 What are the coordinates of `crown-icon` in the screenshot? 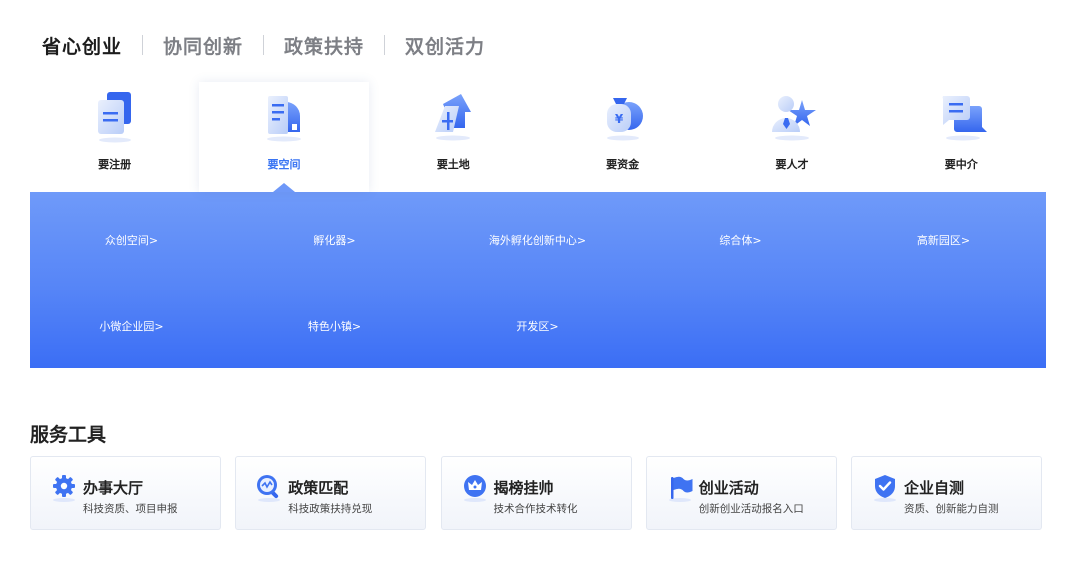 It's located at (474, 488).